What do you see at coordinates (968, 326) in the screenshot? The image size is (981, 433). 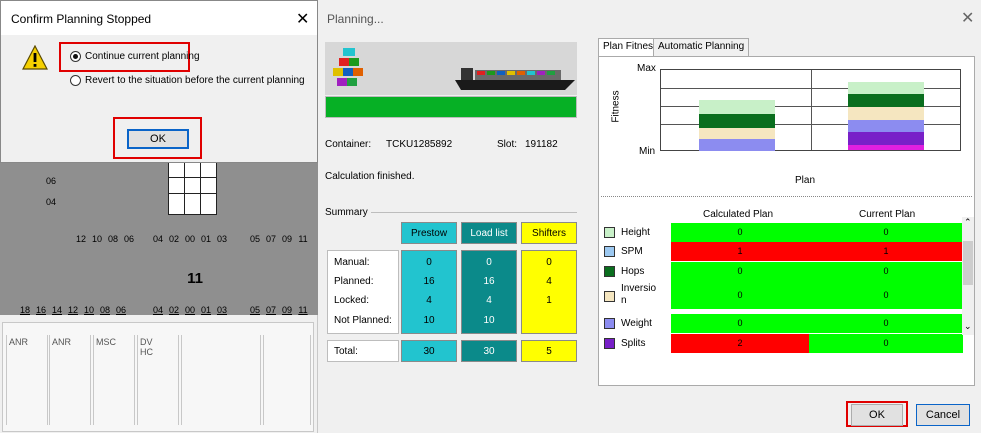 I see `chevron-down-icon: ⌄` at bounding box center [968, 326].